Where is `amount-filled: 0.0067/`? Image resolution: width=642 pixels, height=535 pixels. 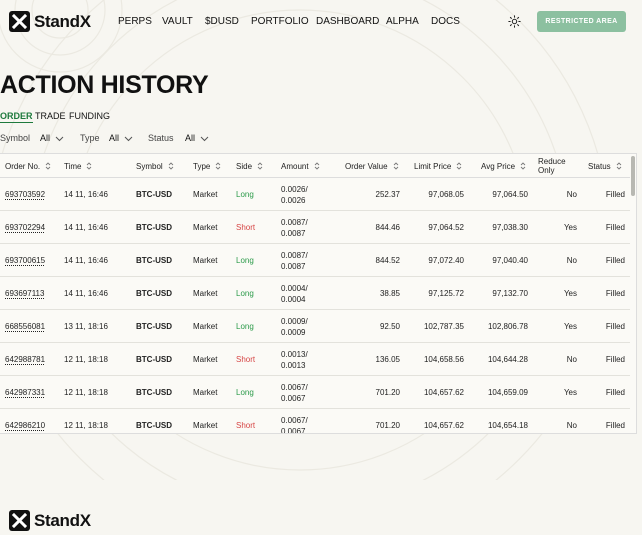
amount-filled: 0.0067/ is located at coordinates (294, 420).